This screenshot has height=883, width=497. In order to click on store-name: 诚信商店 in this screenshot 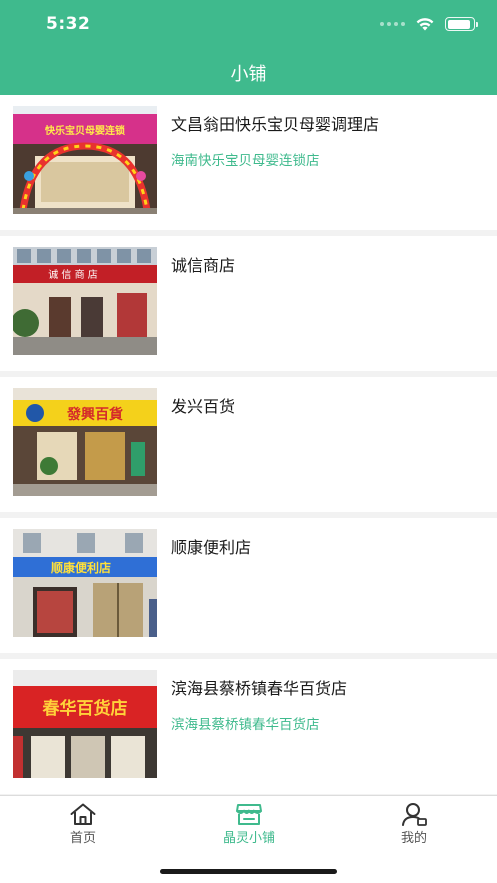, I will do `click(203, 265)`.